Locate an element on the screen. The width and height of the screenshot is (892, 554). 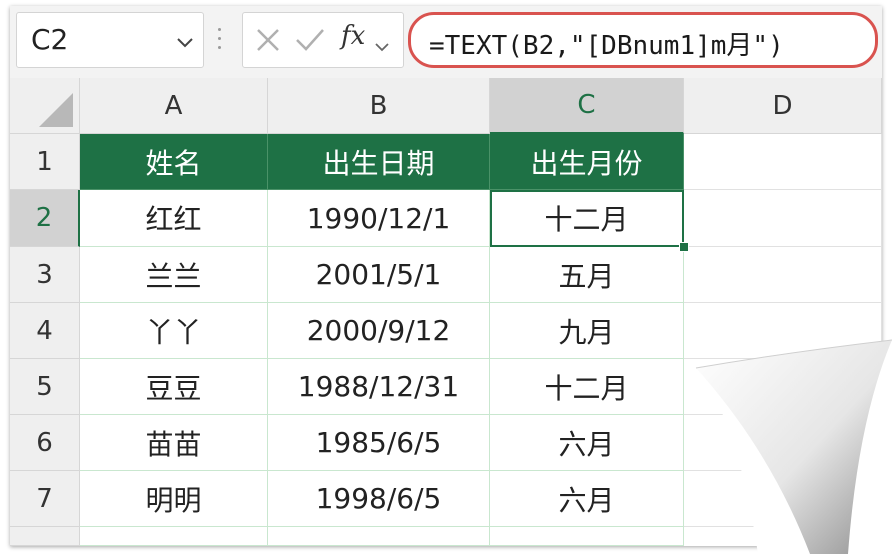
cell-d5 is located at coordinates (783, 387).